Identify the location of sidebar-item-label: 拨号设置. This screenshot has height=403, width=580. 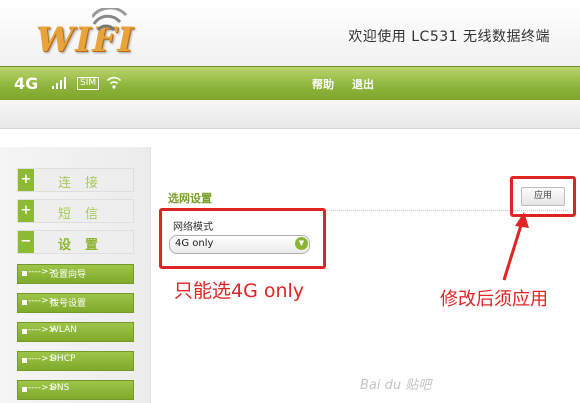
(68, 304).